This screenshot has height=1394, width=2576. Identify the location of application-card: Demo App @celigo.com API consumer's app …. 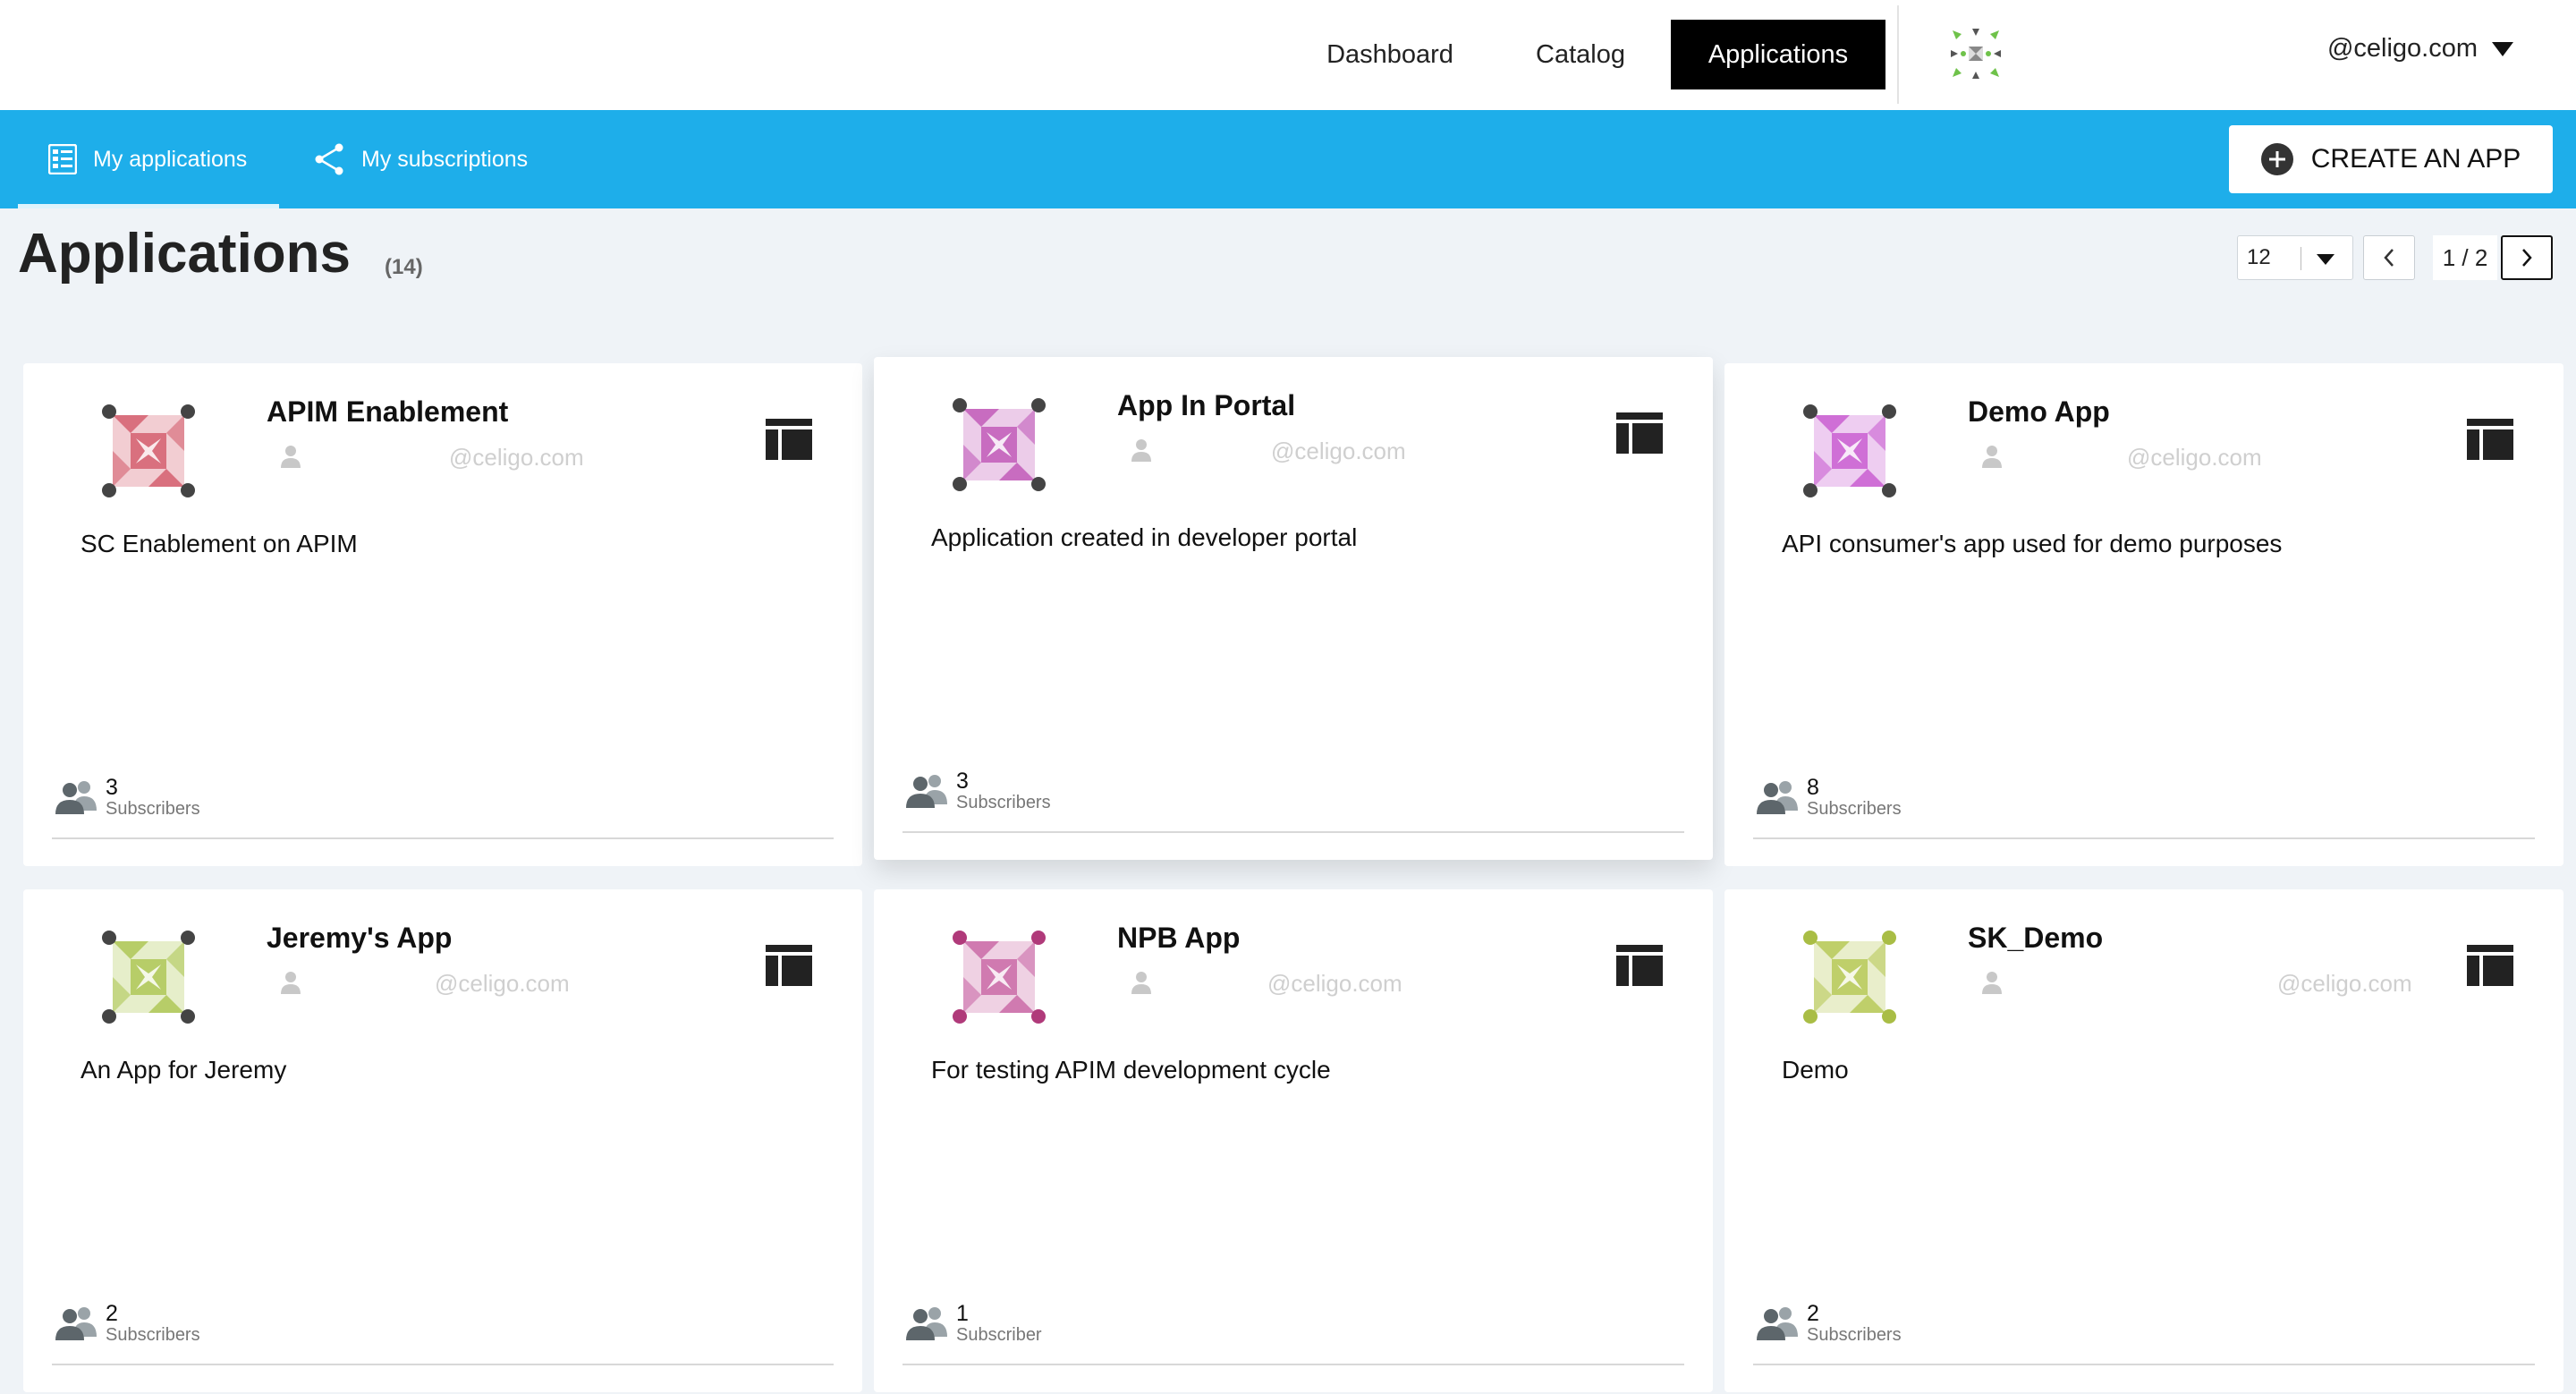
(2143, 614).